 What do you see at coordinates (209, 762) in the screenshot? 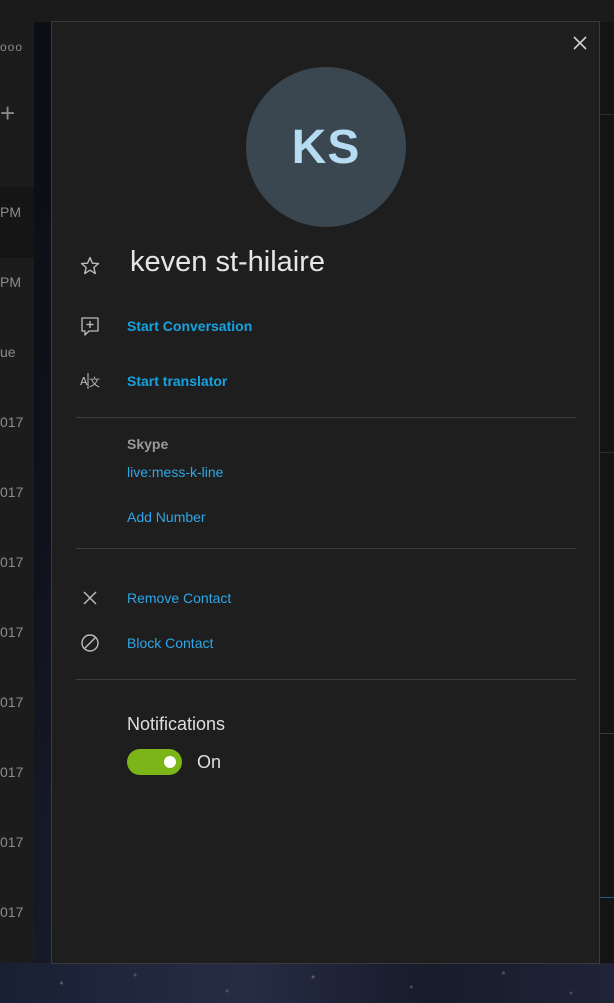
I see `notifications-state: On` at bounding box center [209, 762].